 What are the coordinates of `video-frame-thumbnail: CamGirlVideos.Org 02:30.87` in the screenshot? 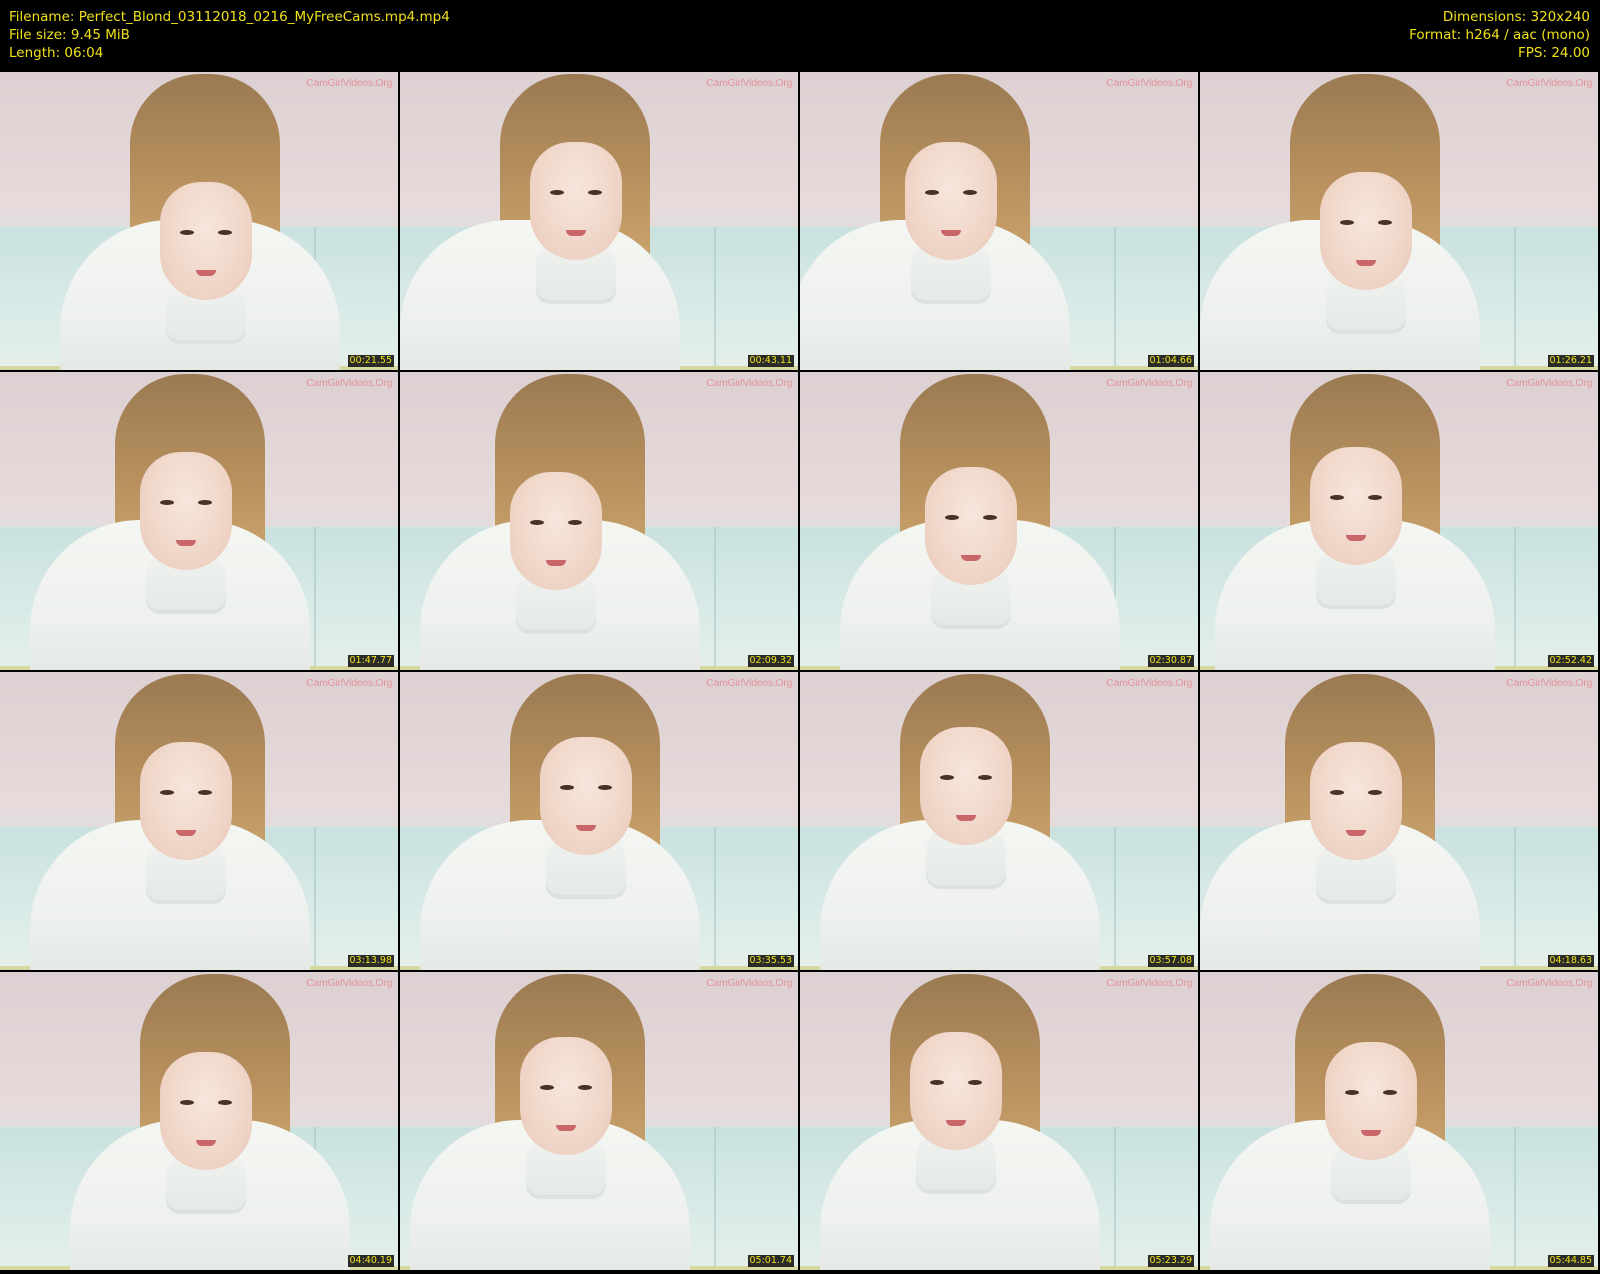 It's located at (999, 521).